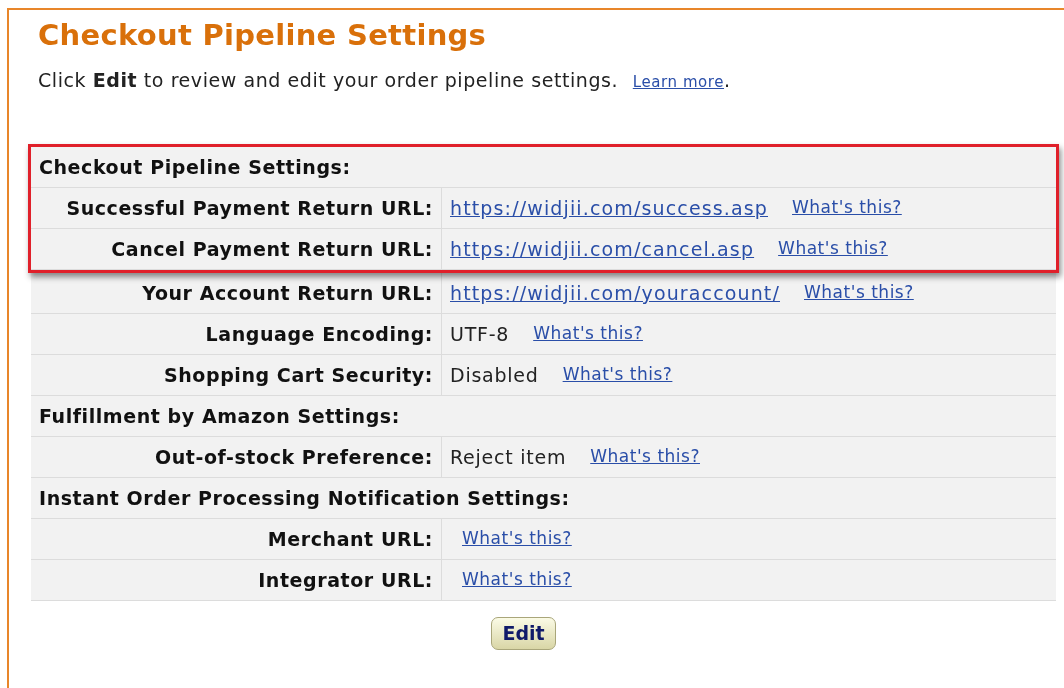 The width and height of the screenshot is (1064, 688). Describe the element at coordinates (508, 457) in the screenshot. I see `field-value: Reject item` at that location.